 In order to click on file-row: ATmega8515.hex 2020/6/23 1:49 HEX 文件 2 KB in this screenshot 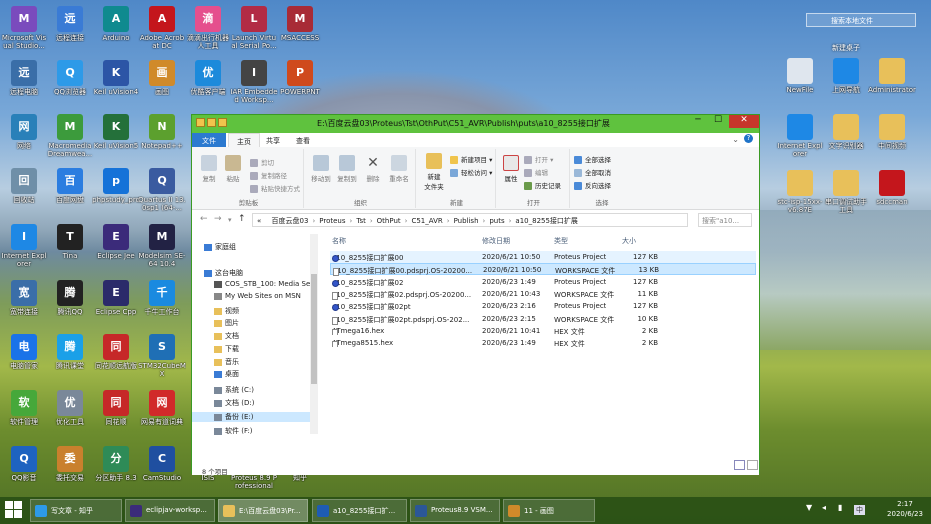, I will do `click(543, 343)`.